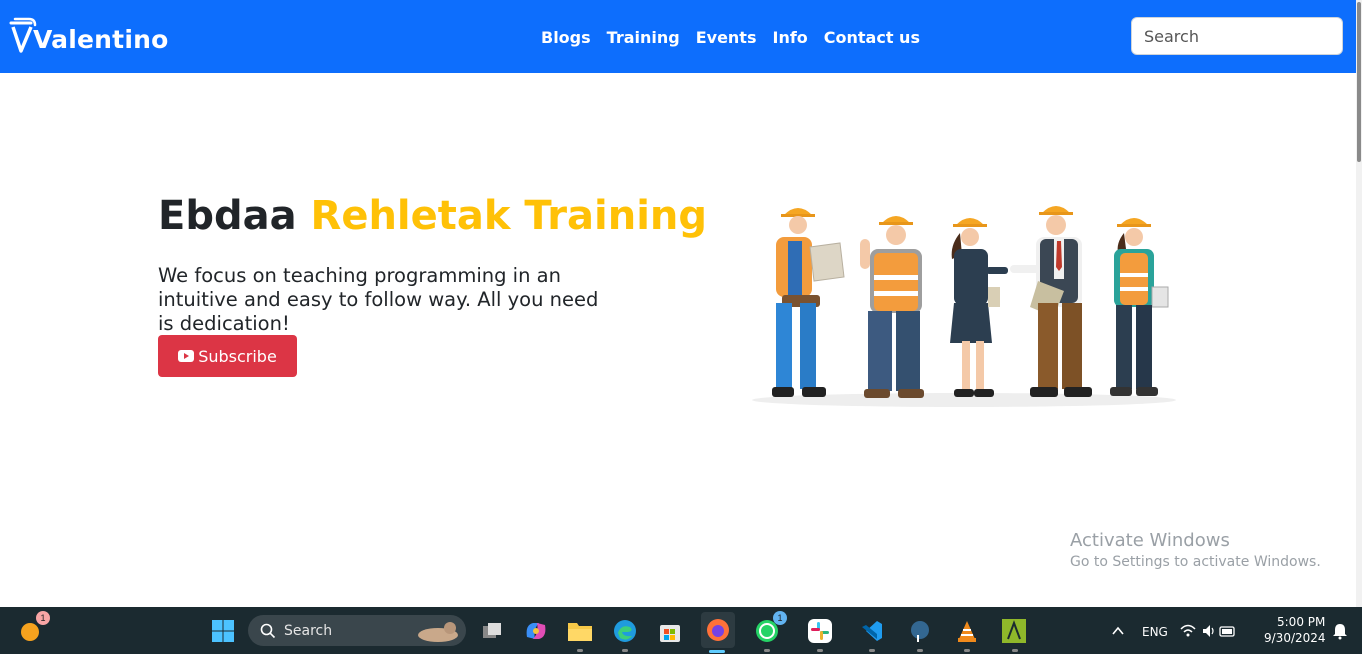  What do you see at coordinates (566, 37) in the screenshot?
I see `nav-link-blogs: Blogs` at bounding box center [566, 37].